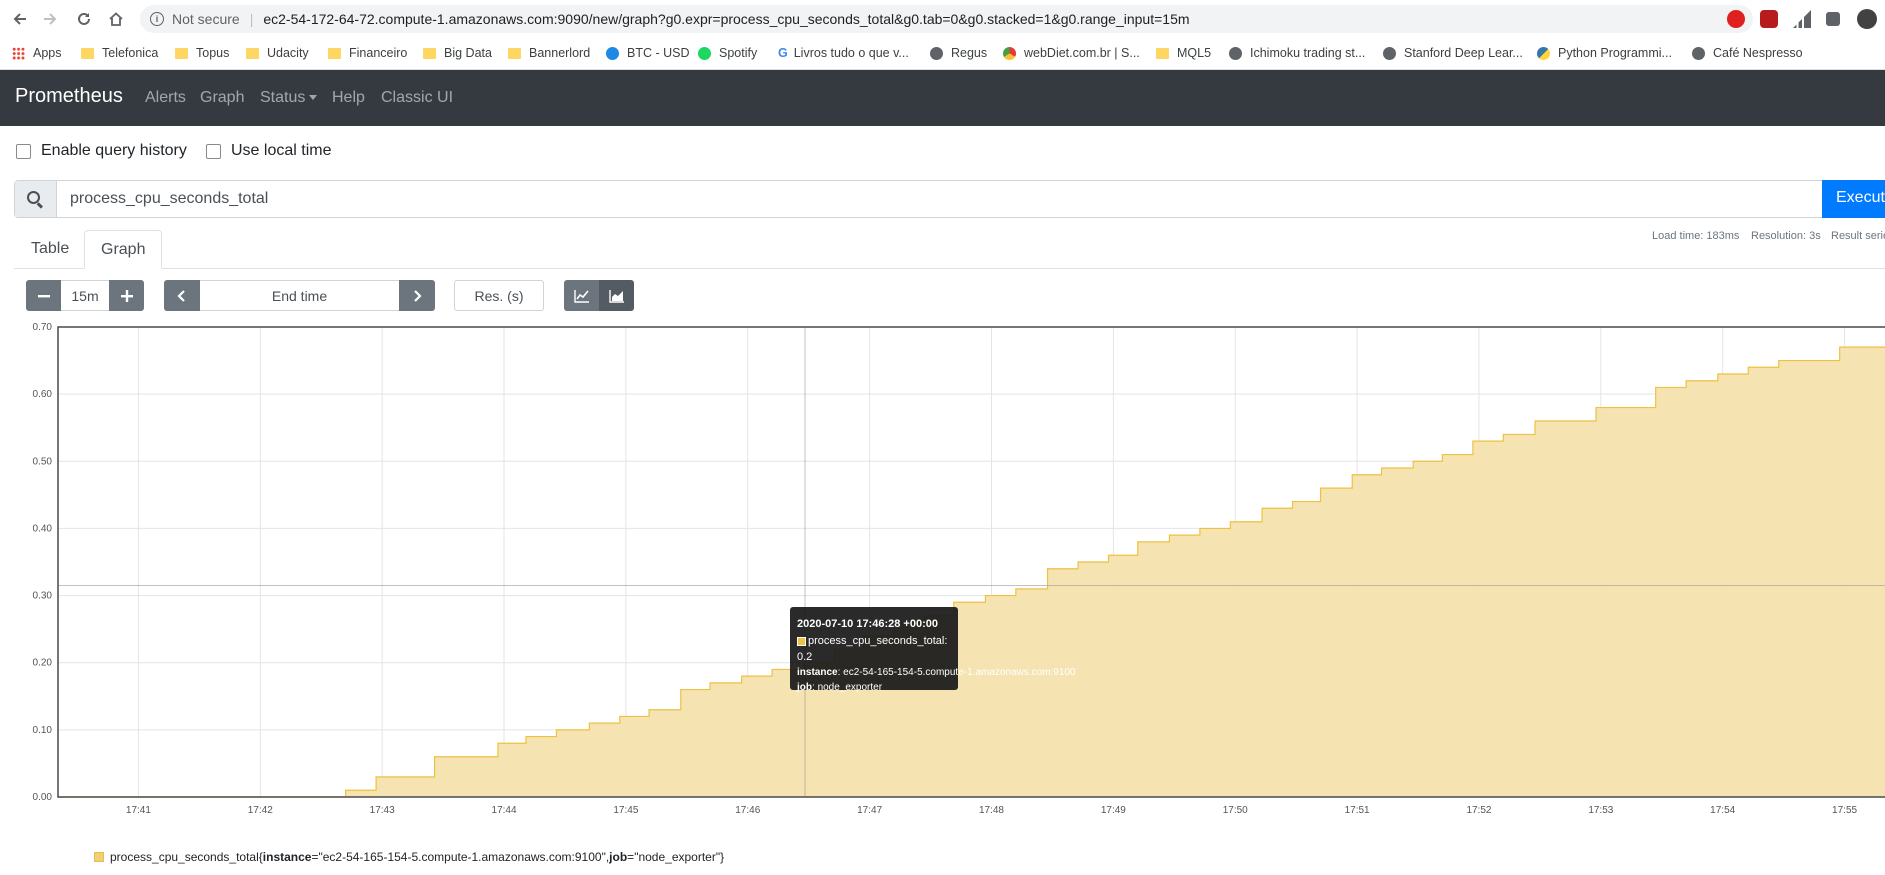  Describe the element at coordinates (677, 857) in the screenshot. I see `legend-job-value: "node_exporter"` at that location.